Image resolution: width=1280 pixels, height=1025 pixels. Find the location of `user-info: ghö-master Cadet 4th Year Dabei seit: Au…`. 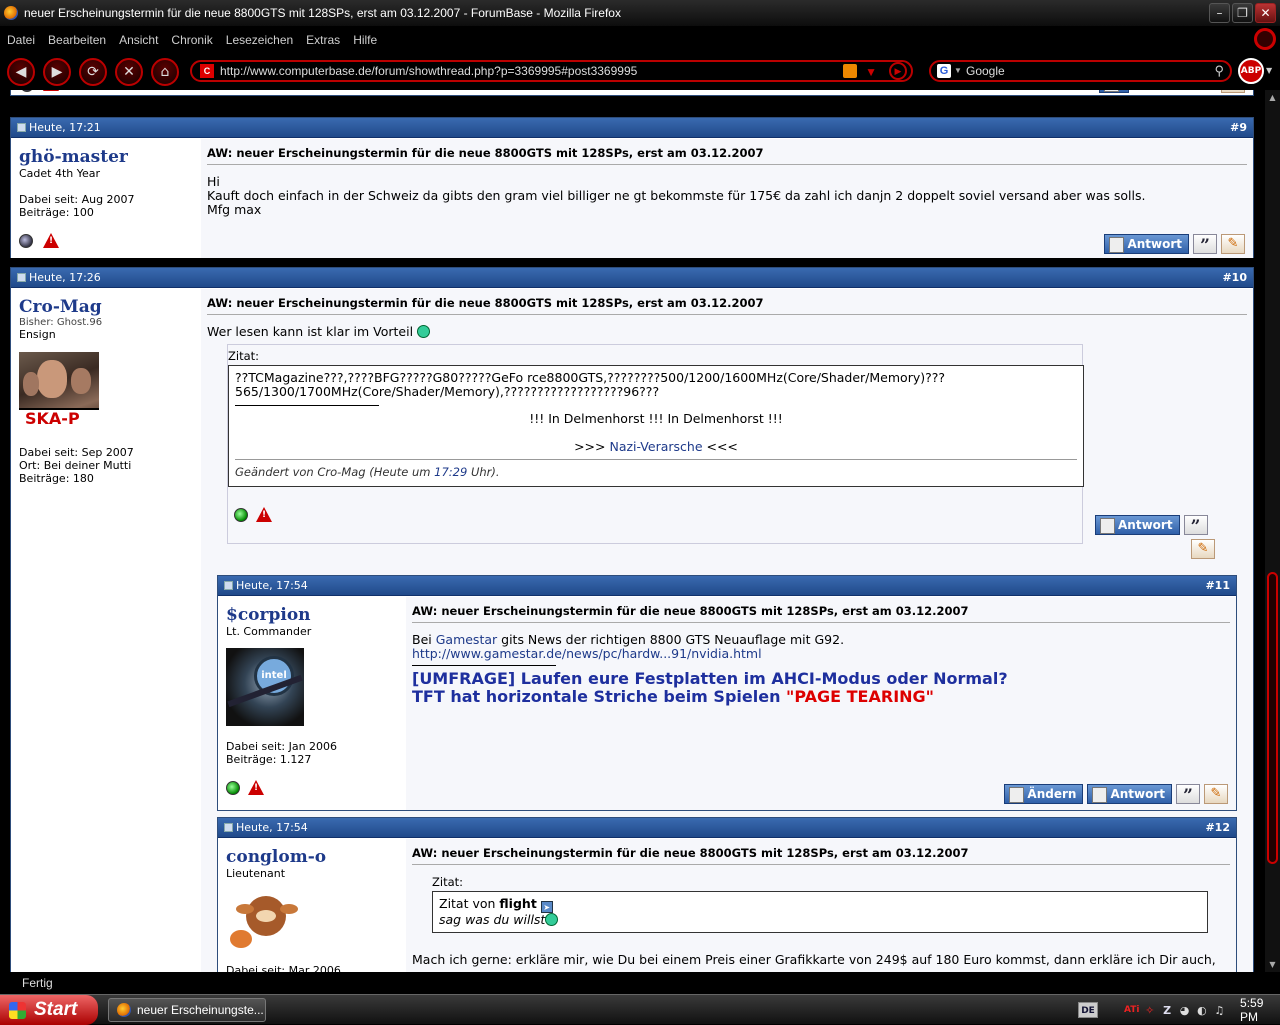

user-info: ghö-master Cadet 4th Year Dabei seit: Au… is located at coordinates (106, 198).